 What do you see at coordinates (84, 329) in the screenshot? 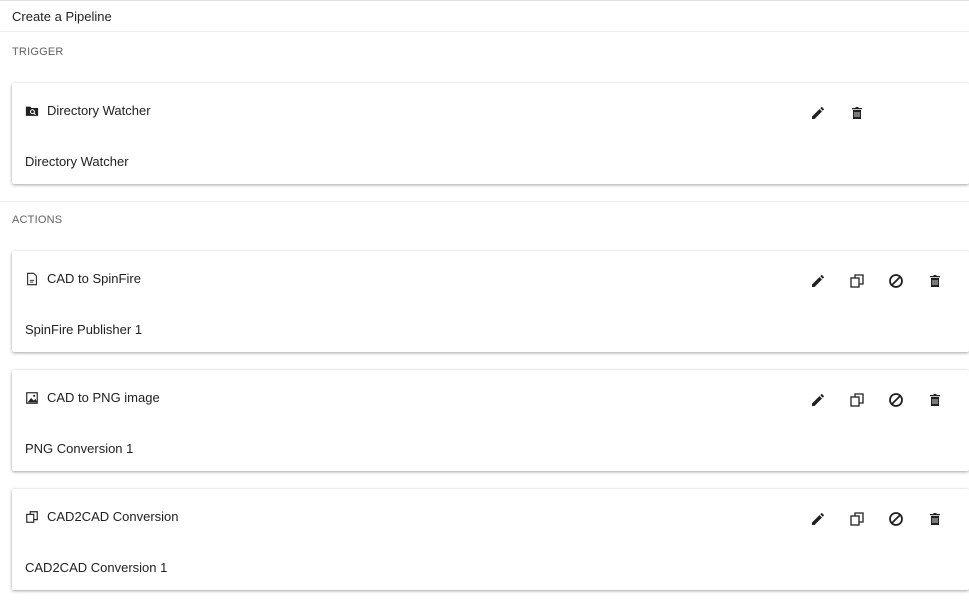
I see `action-subtitle: SpinFire Publisher 1` at bounding box center [84, 329].